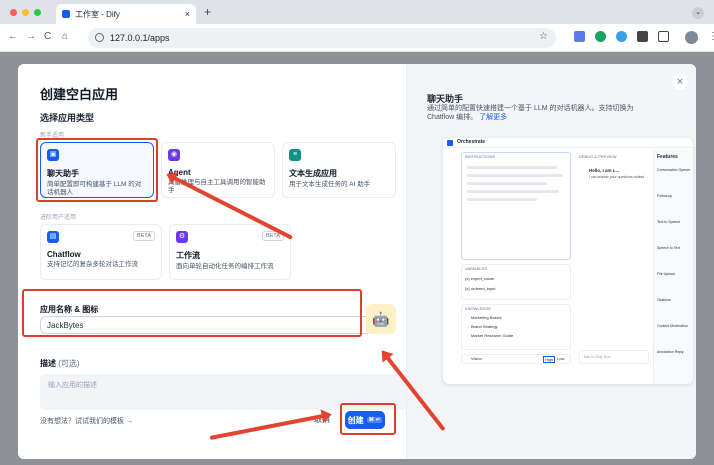  Describe the element at coordinates (598, 156) in the screenshot. I see `mock-debug: DEBUG & PREVIEW` at that location.